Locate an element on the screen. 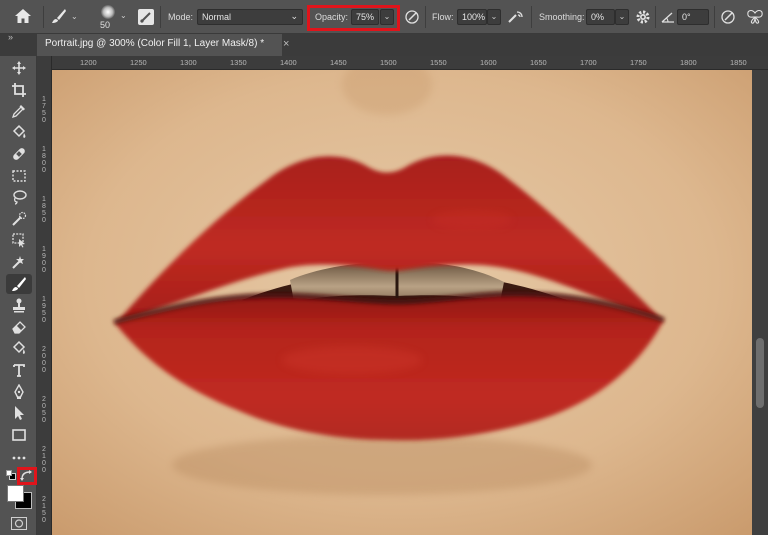  smoothing-dropdown: ⌄ is located at coordinates (622, 17).